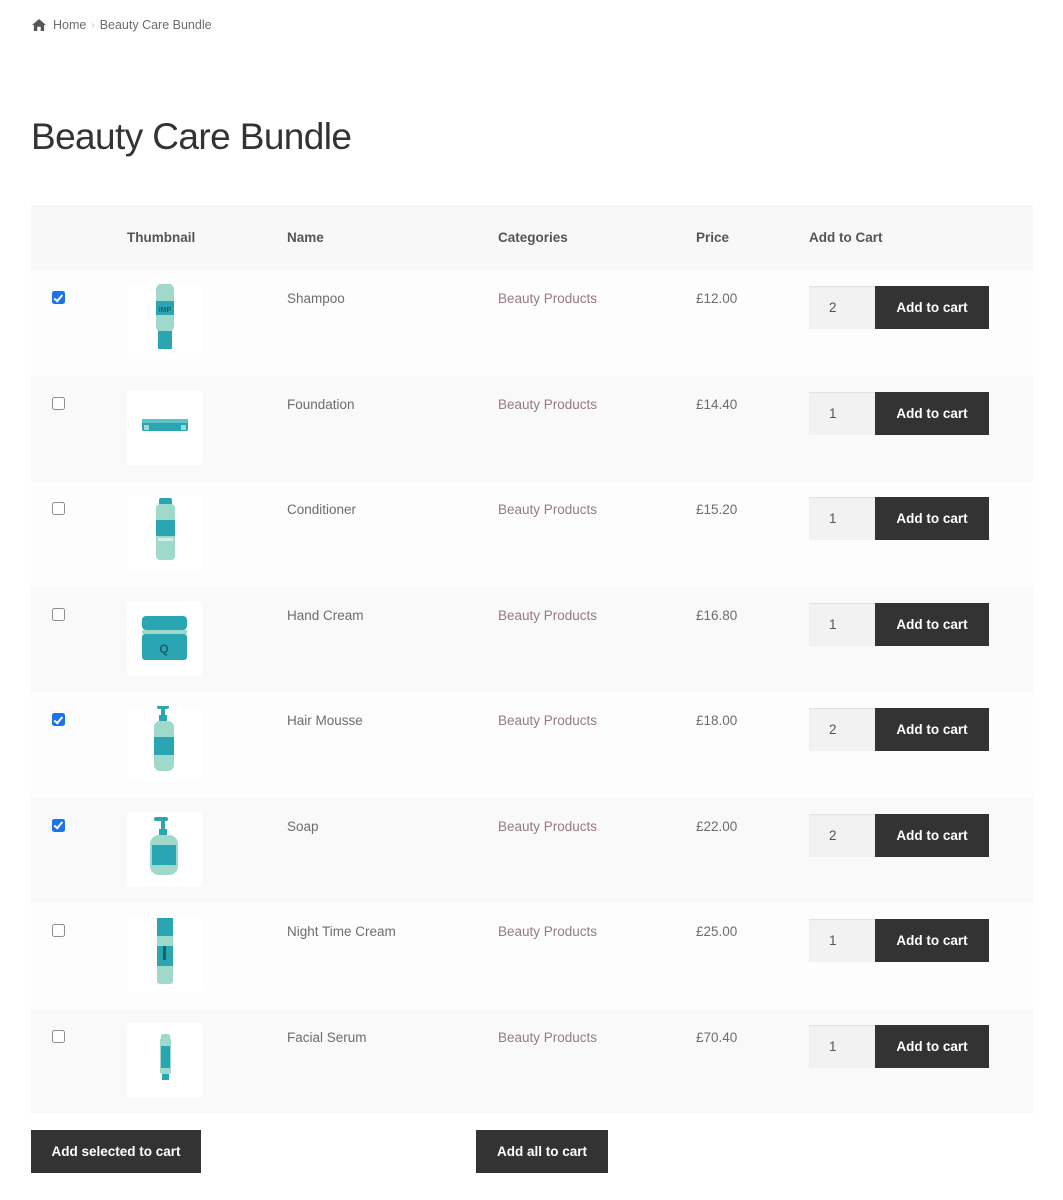 This screenshot has height=1200, width=1063. I want to click on shampoo-bottle-icon: IMP, so click(164, 321).